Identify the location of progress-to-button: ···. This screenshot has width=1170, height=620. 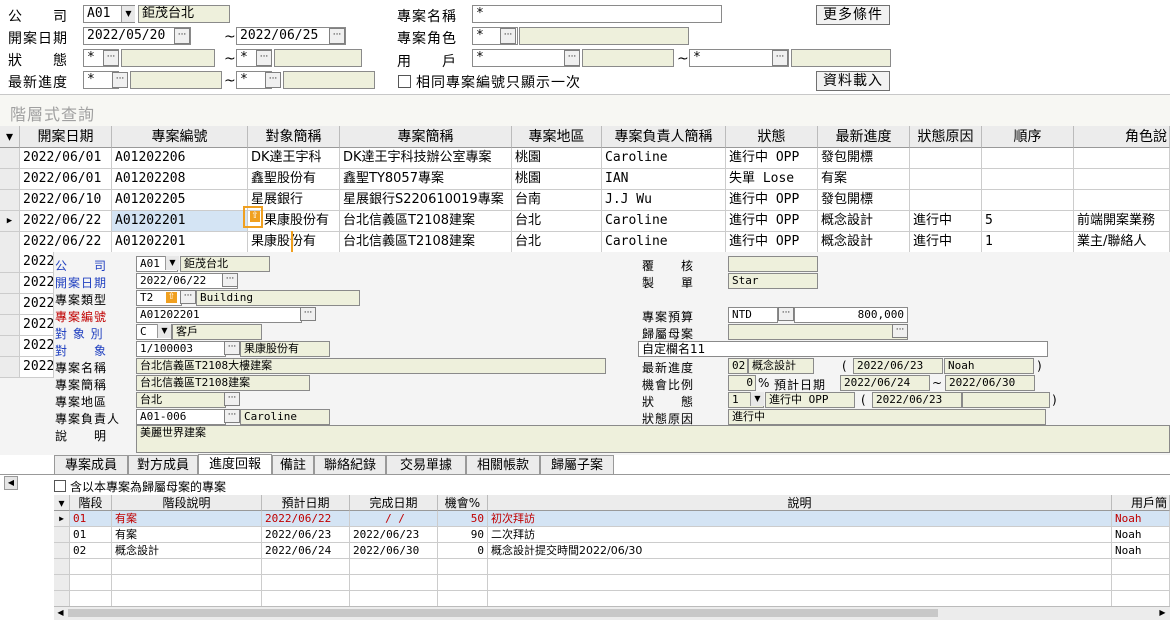
(273, 80).